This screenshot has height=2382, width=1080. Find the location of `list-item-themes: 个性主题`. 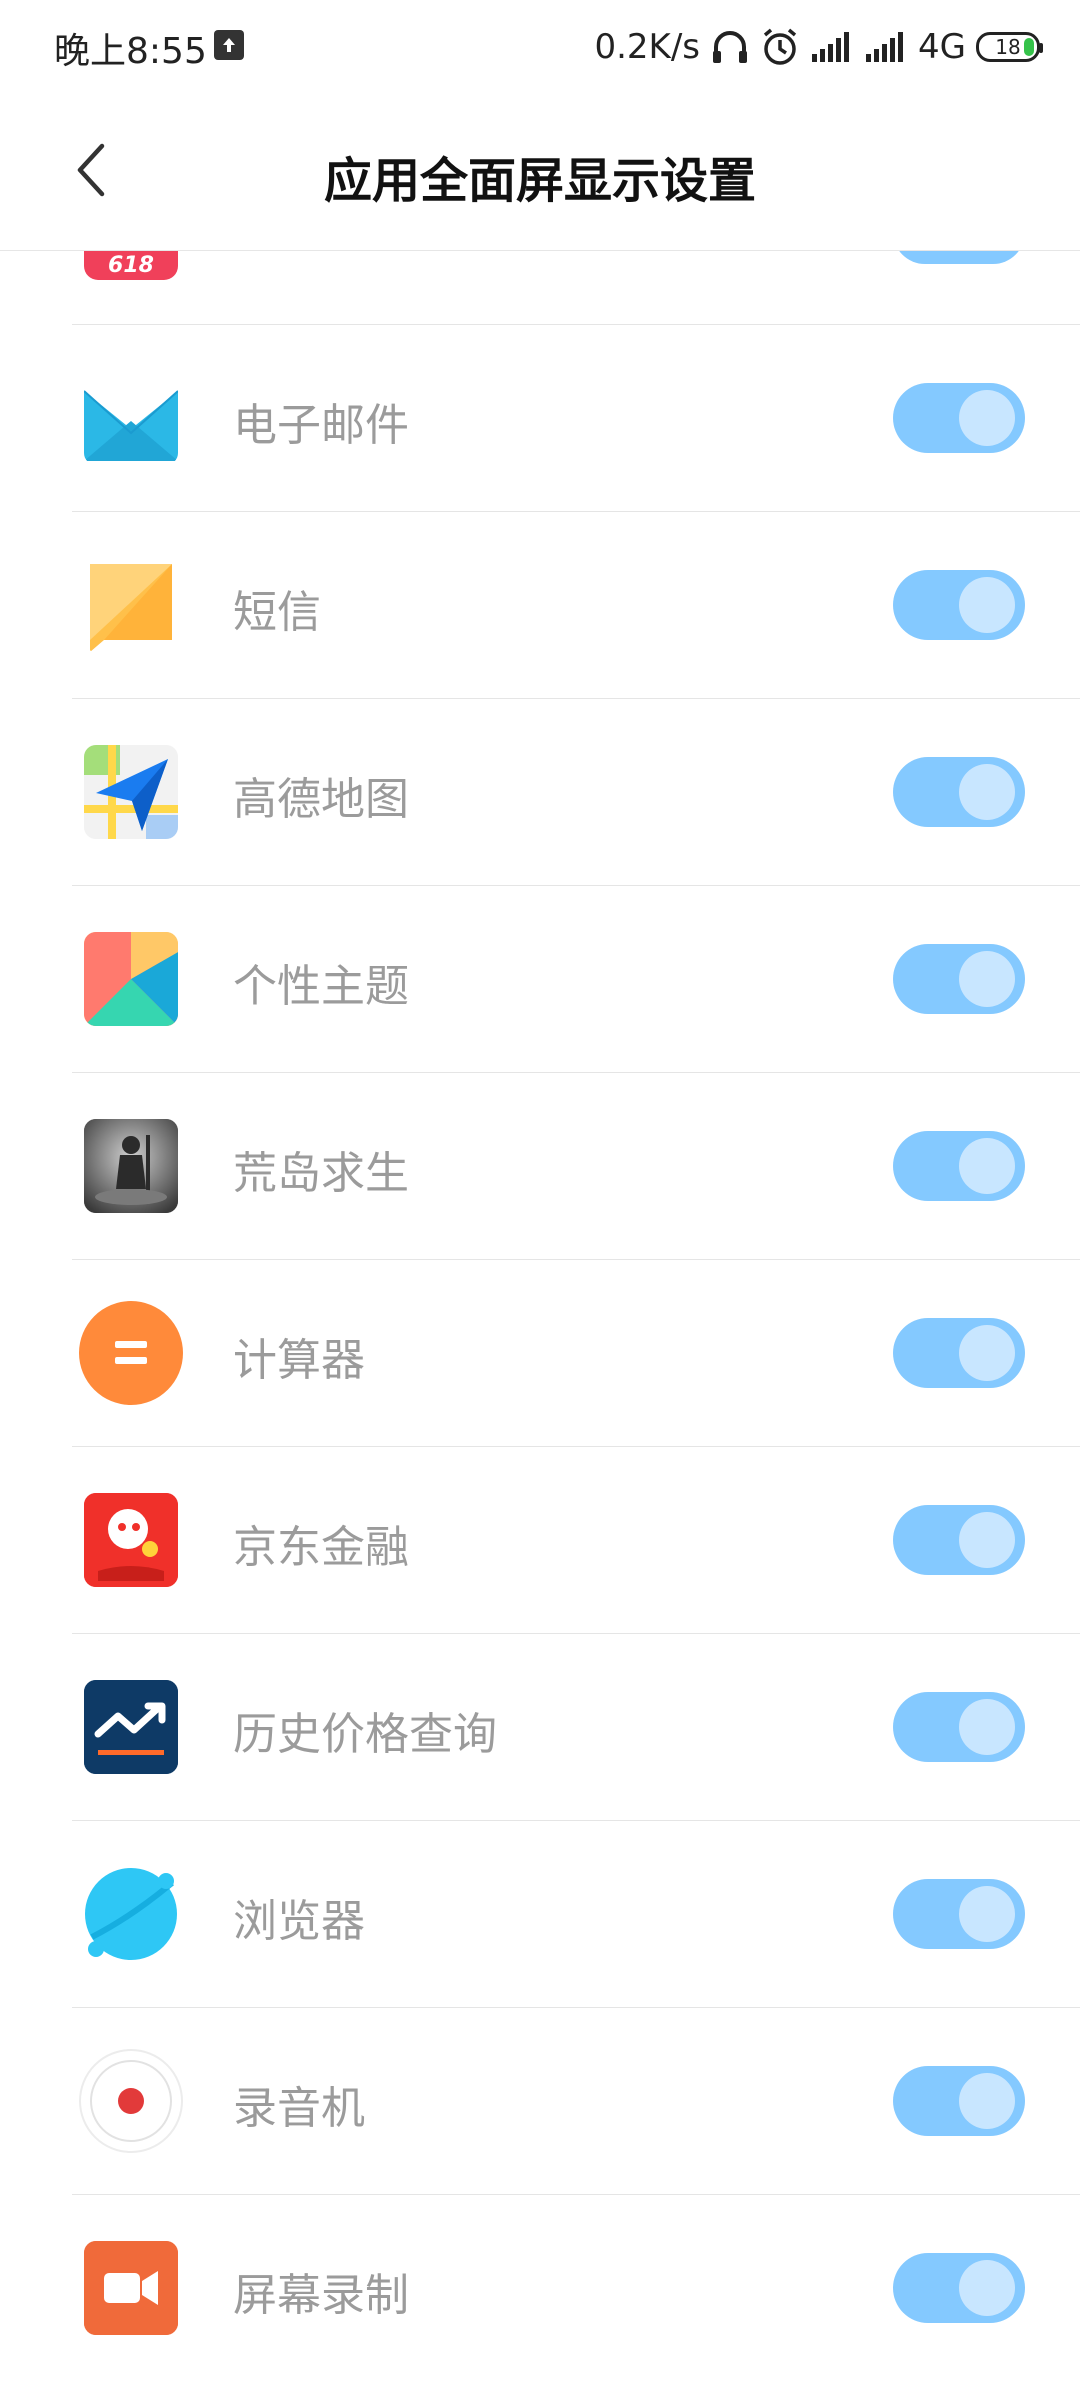

list-item-themes: 个性主题 is located at coordinates (540, 979).